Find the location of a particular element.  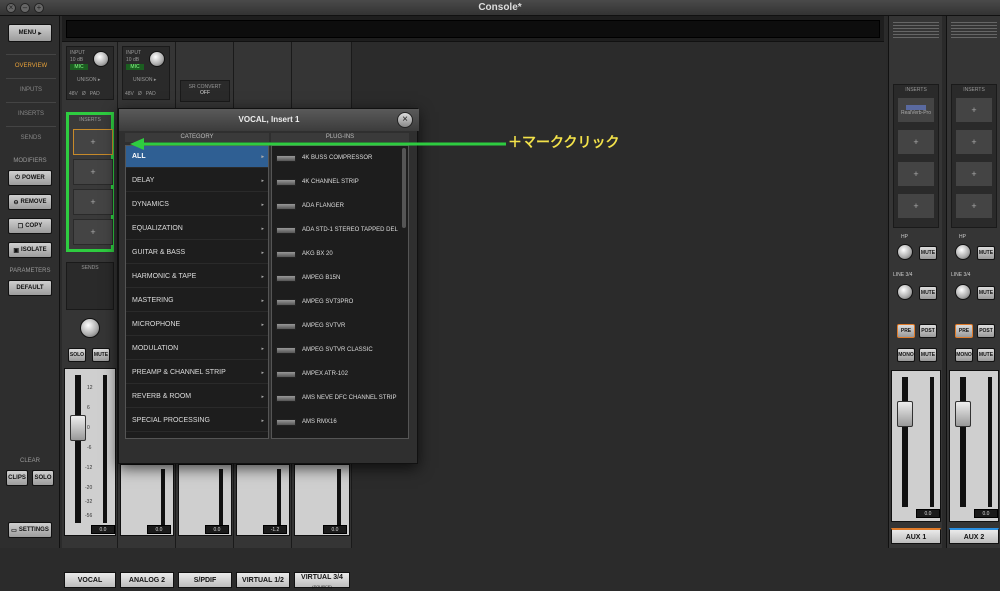

clear-clips-button: CLIPS is located at coordinates (17, 478).